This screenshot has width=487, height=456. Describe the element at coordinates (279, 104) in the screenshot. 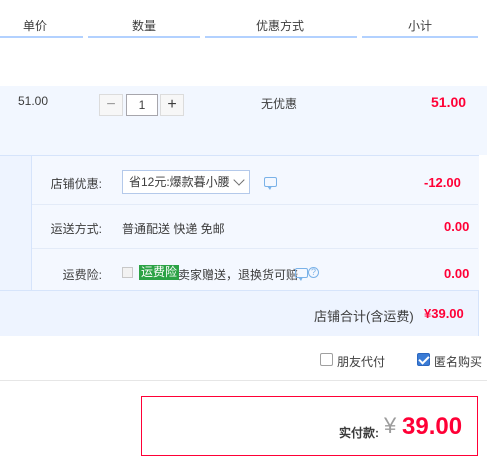

I see `item-discount: 无优惠` at that location.